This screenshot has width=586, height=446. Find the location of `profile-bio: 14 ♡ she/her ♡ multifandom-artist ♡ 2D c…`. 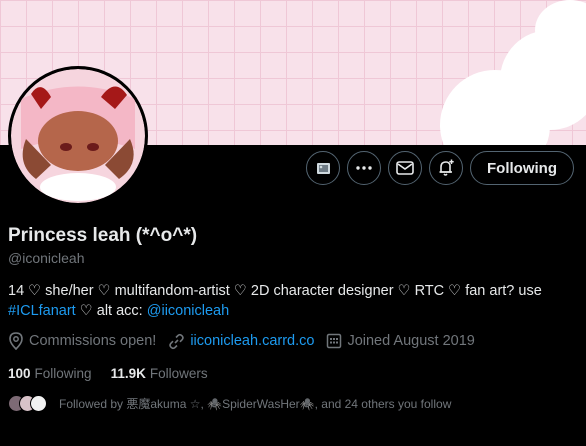

profile-bio: 14 ♡ she/her ♡ multifandom-artist ♡ 2D c… is located at coordinates (293, 301).